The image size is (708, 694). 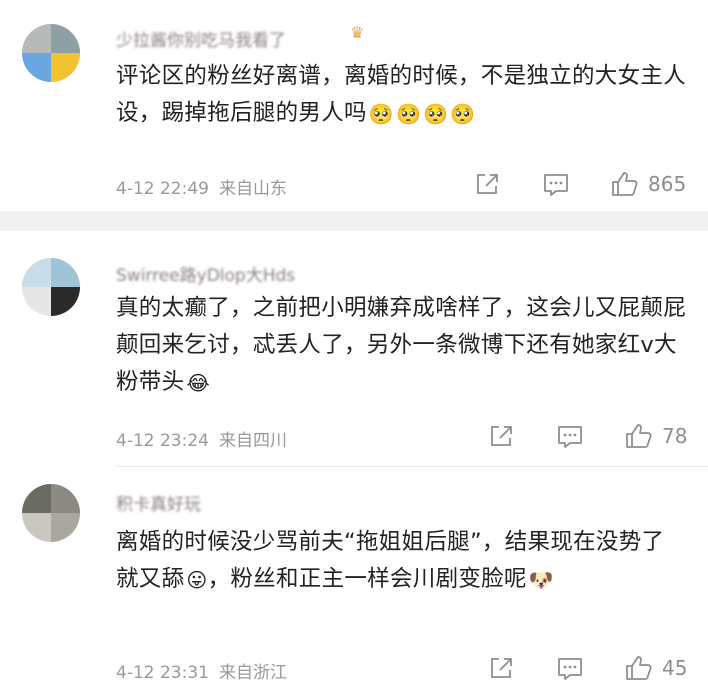 What do you see at coordinates (162, 441) in the screenshot?
I see `comment-date: 4-12 23:24` at bounding box center [162, 441].